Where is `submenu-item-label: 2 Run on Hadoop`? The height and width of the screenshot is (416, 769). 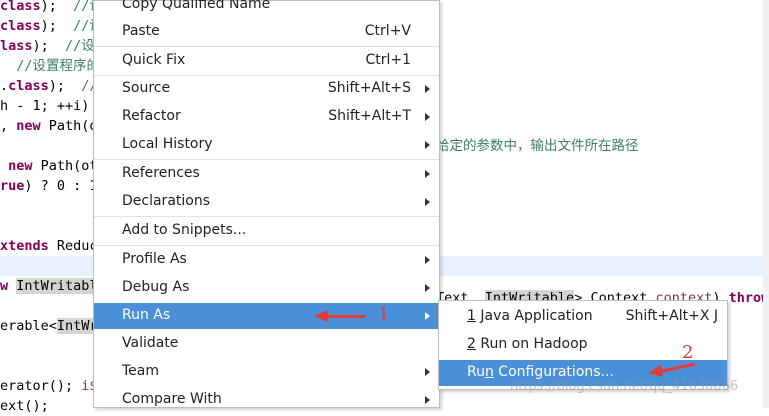 submenu-item-label: 2 Run on Hadoop is located at coordinates (527, 344).